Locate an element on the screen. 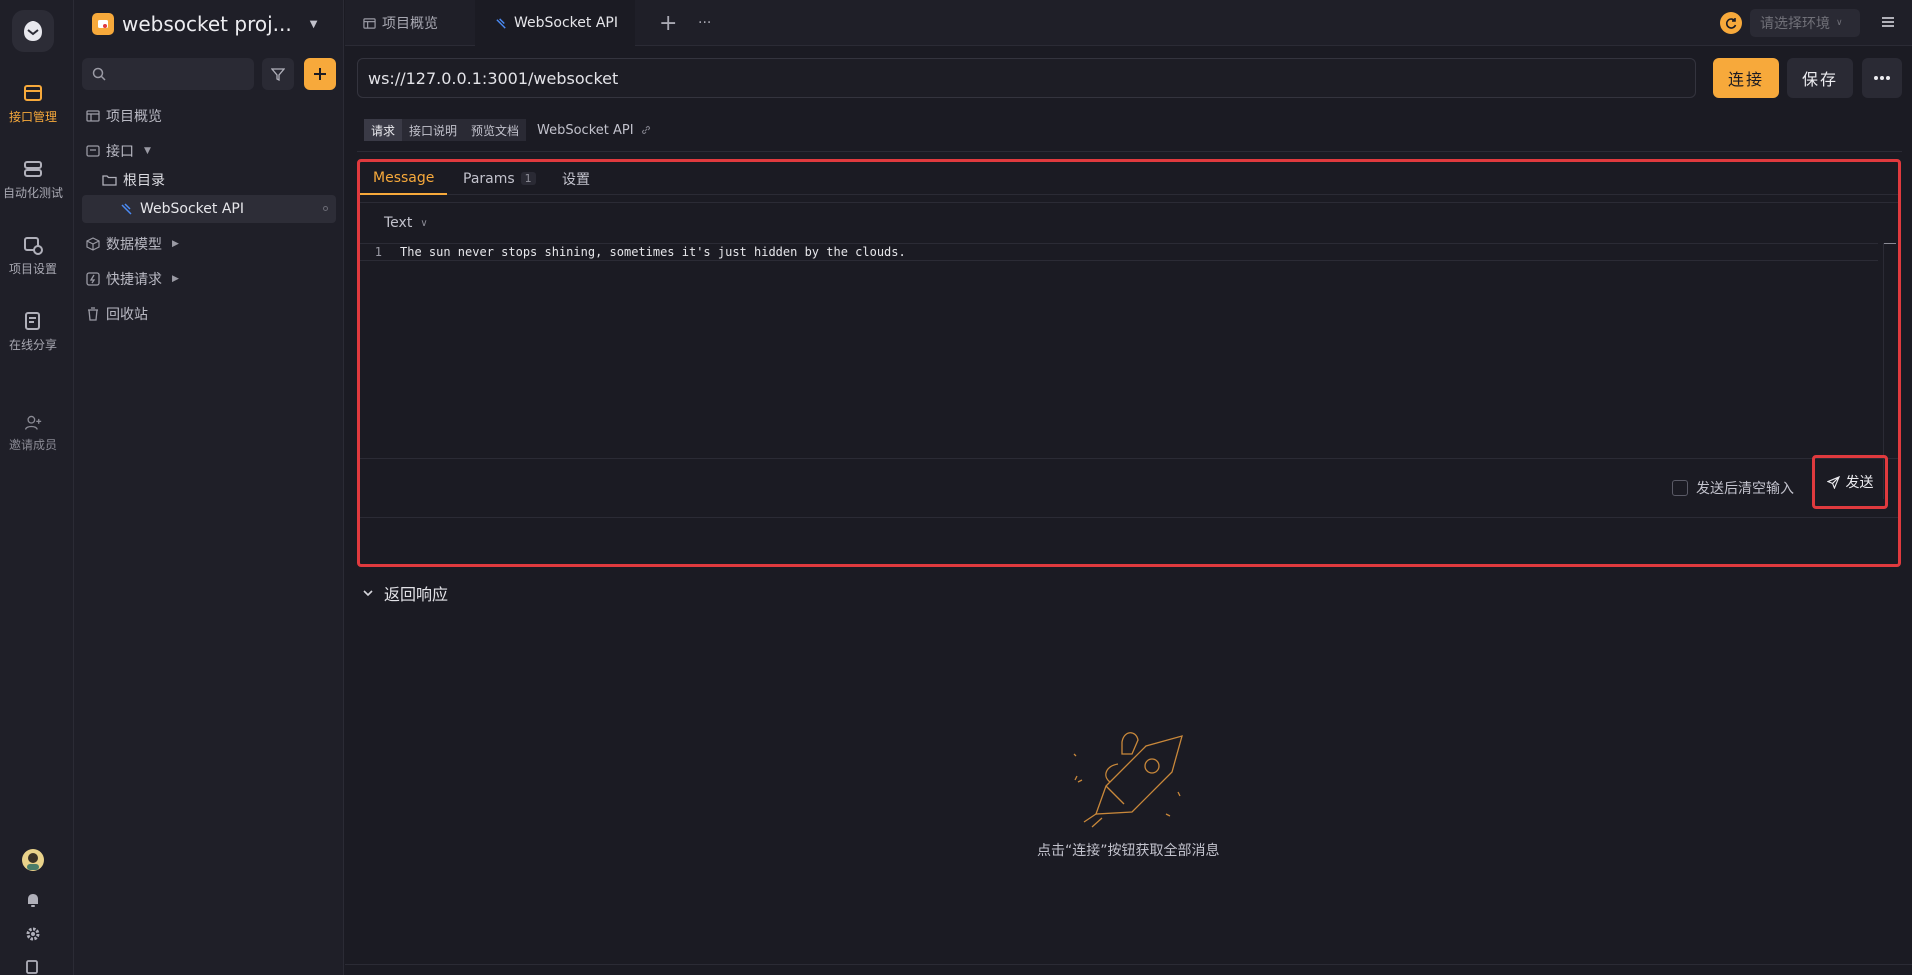 The image size is (1912, 975). tree-search-input is located at coordinates (168, 74).